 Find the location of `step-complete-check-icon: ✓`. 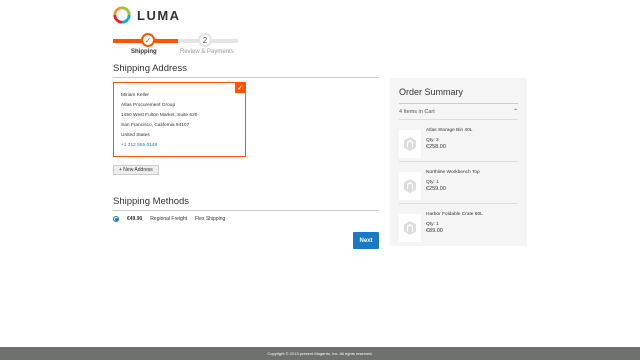

step-complete-check-icon: ✓ is located at coordinates (148, 40).